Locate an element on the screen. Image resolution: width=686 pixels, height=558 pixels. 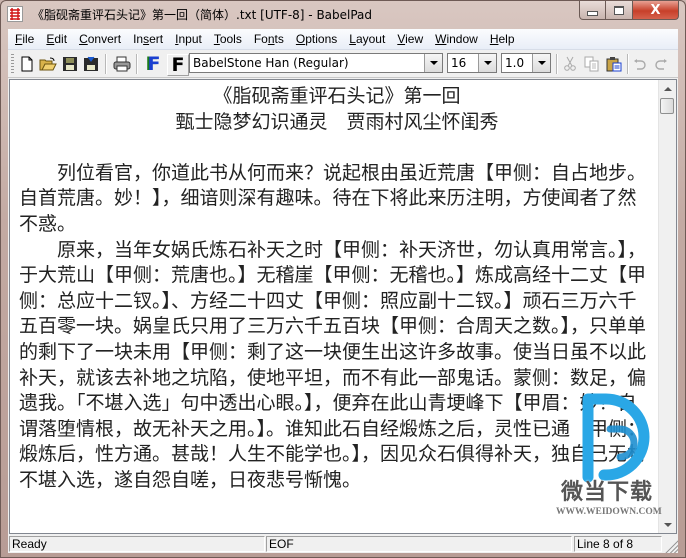
scroll-up-button is located at coordinates (667, 88).